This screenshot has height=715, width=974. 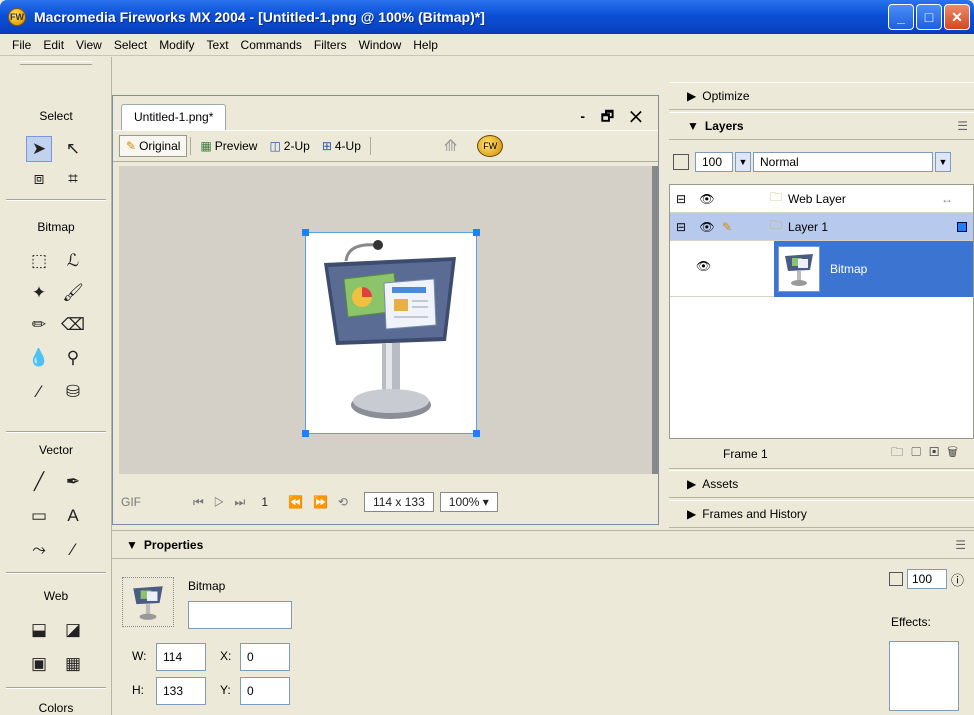 I want to click on tools-grip, so click(x=56, y=63).